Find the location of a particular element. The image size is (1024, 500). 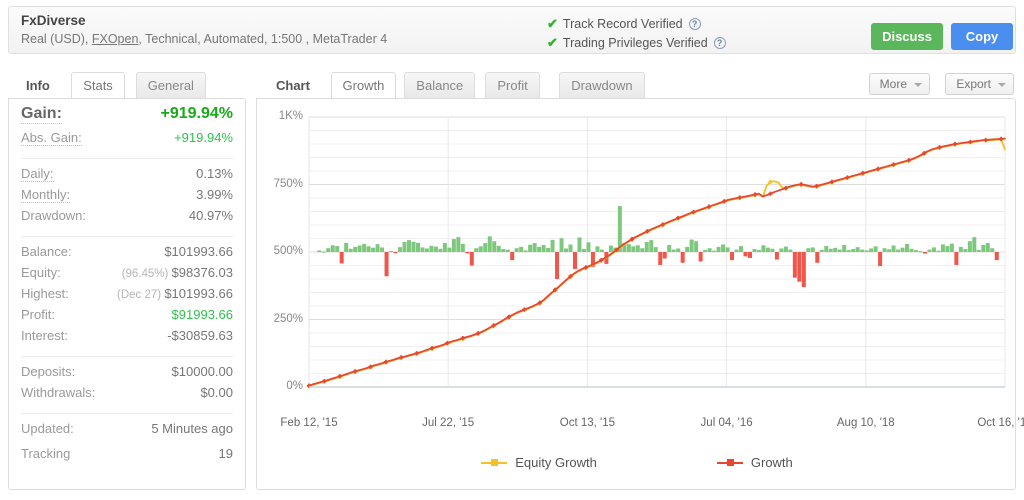

tab-stats: Stats is located at coordinates (98, 85).